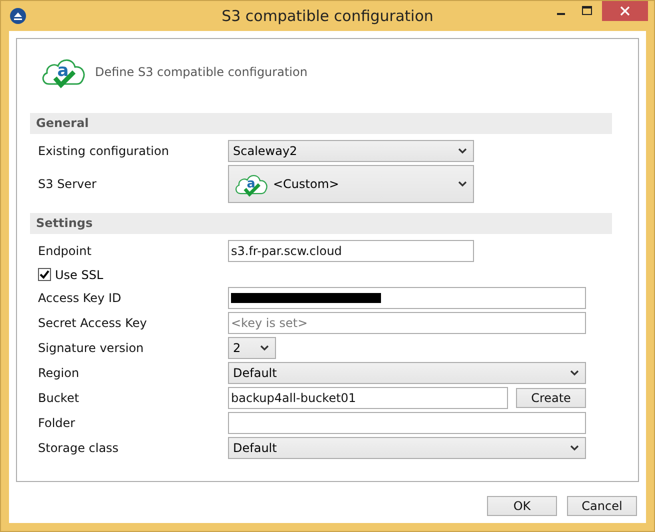 The height and width of the screenshot is (532, 655). What do you see at coordinates (93, 323) in the screenshot?
I see `field-label: Secret Access Key` at bounding box center [93, 323].